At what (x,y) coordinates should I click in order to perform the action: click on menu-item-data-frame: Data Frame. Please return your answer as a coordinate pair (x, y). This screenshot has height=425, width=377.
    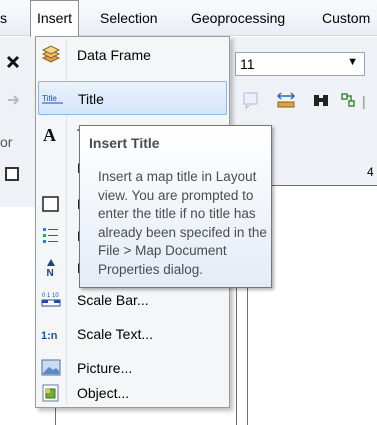
    Looking at the image, I should click on (132, 55).